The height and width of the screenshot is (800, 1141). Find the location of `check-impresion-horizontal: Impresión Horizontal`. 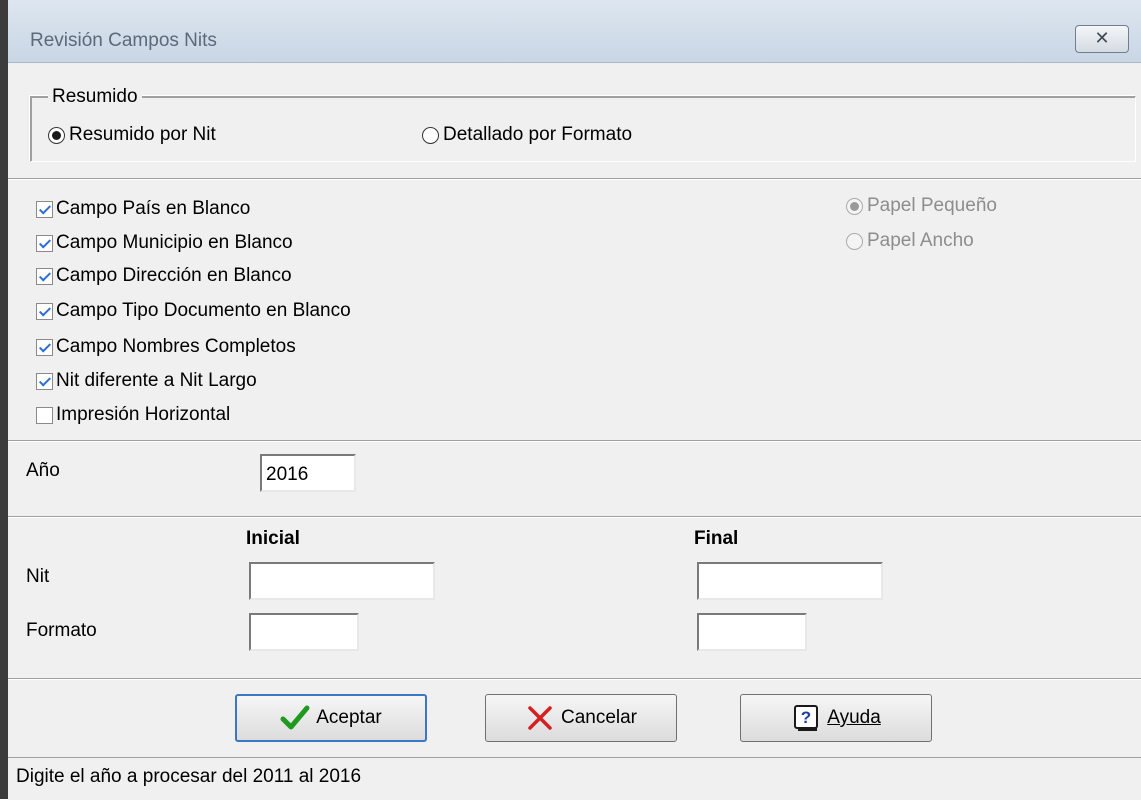

check-impresion-horizontal: Impresión Horizontal is located at coordinates (133, 415).